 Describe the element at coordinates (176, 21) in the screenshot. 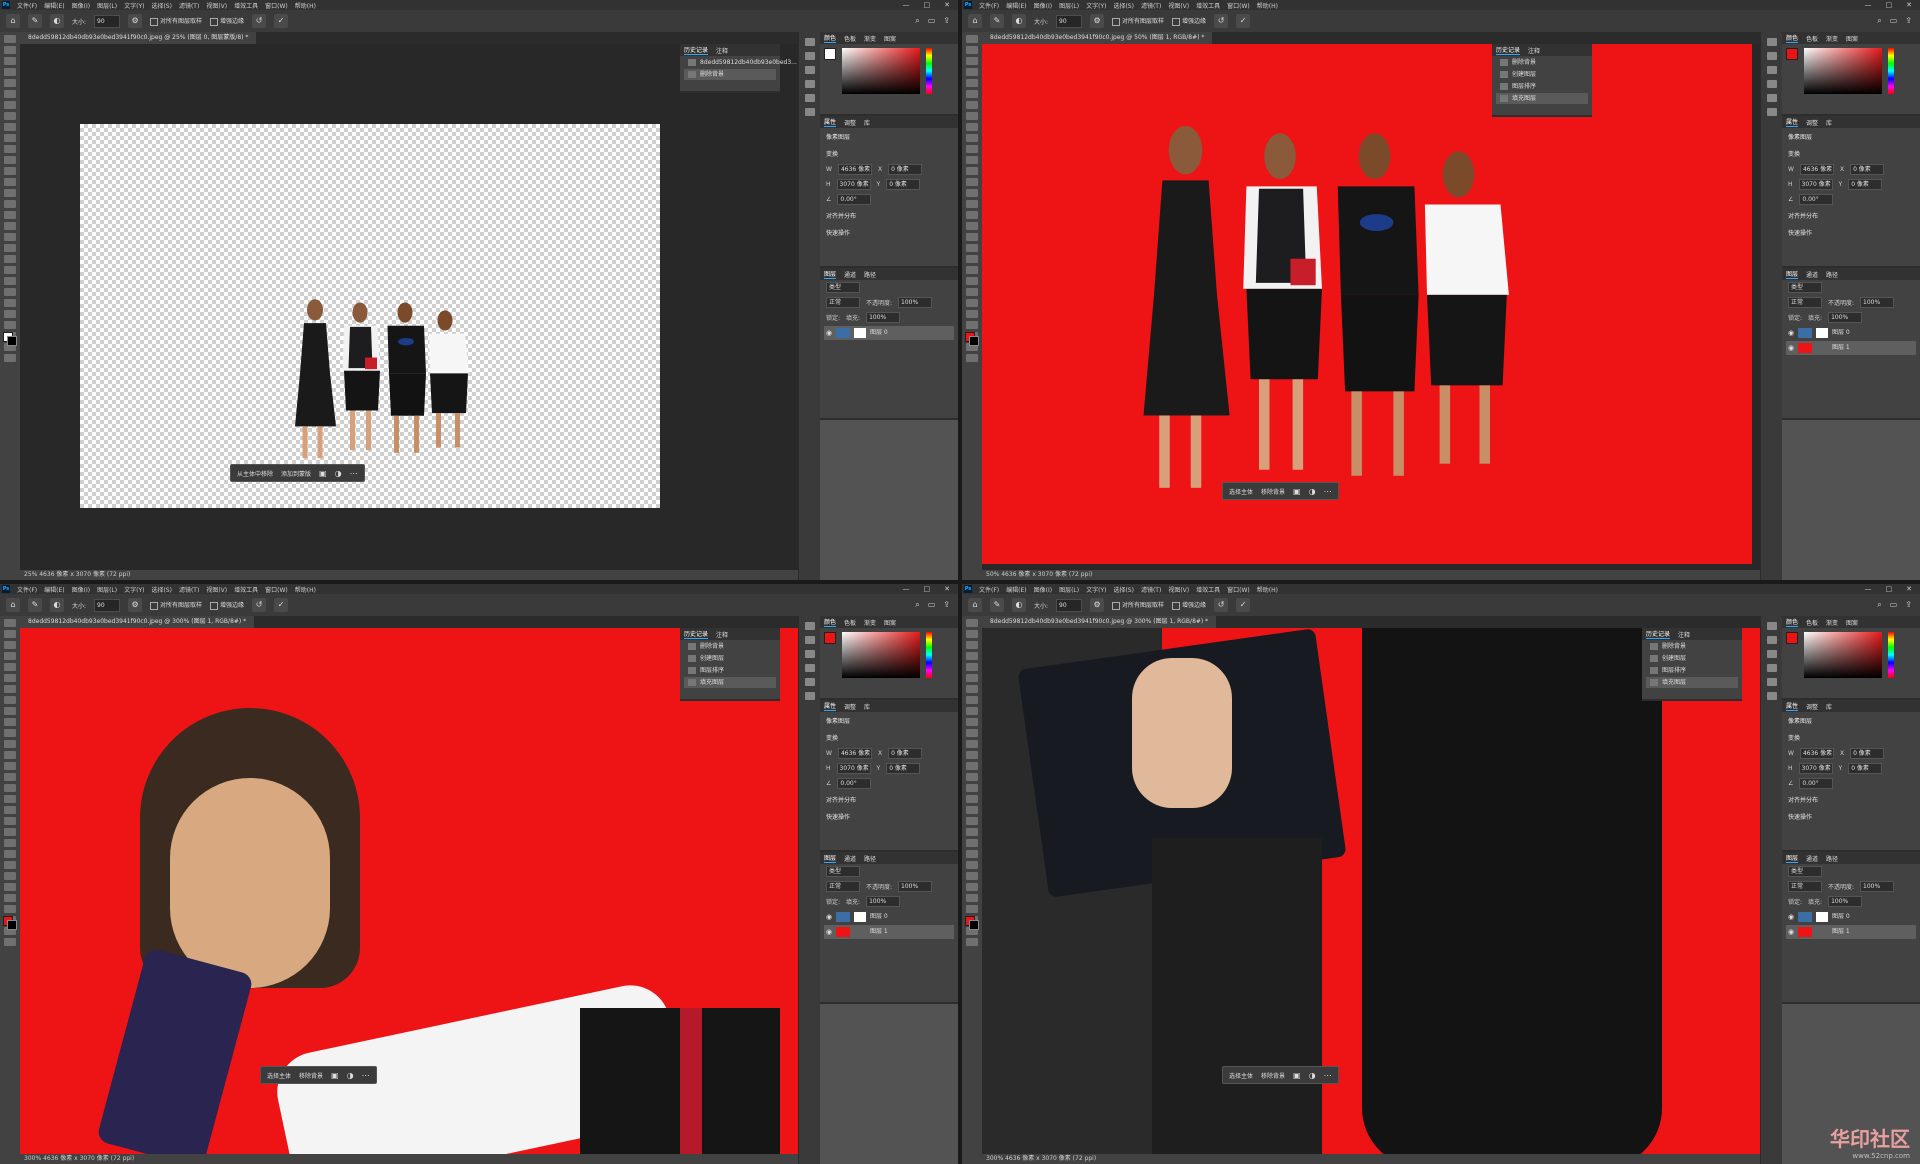

I see `sample-all-layers-checkbox: 对所有图层取样` at that location.